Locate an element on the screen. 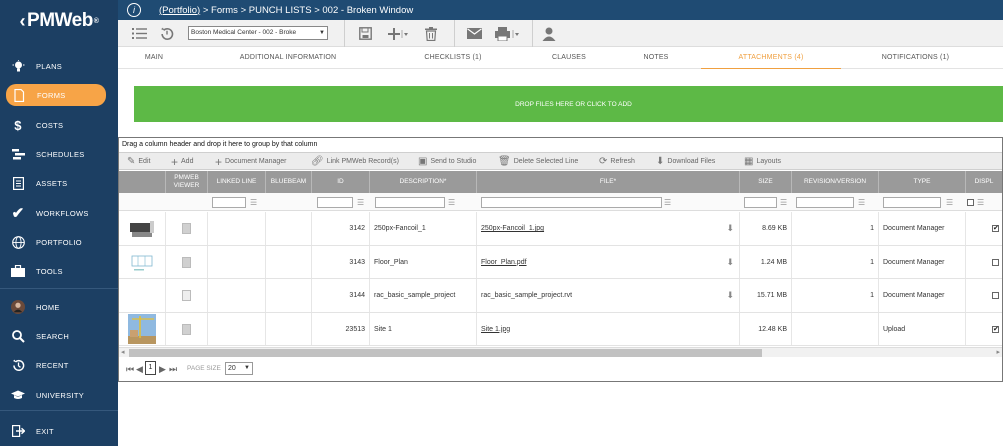  tab-clauses: CLAUSES is located at coordinates (569, 58).